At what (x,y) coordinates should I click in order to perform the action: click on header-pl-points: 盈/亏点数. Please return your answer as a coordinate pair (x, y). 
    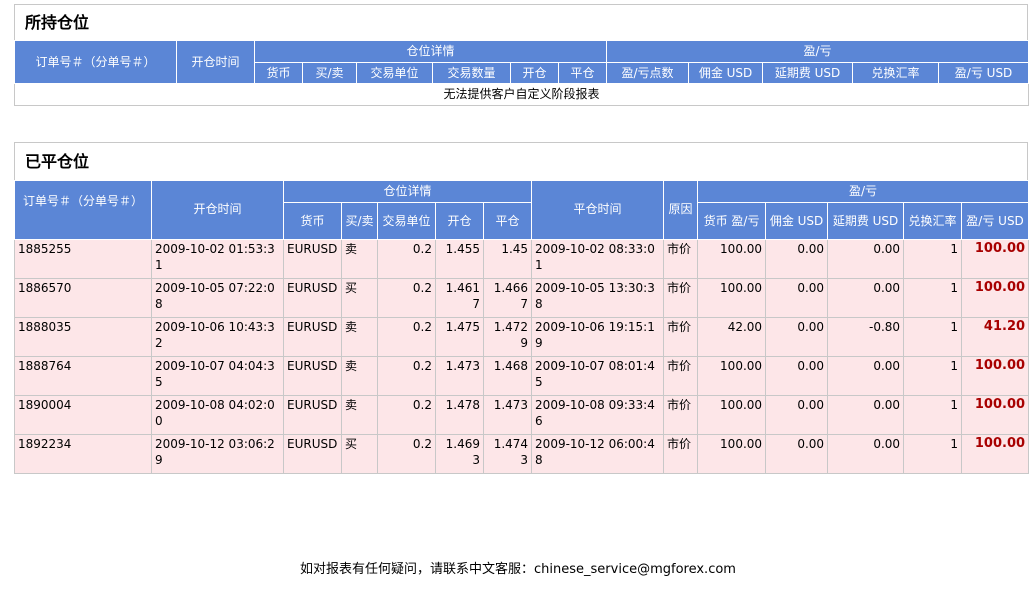
    Looking at the image, I should click on (648, 73).